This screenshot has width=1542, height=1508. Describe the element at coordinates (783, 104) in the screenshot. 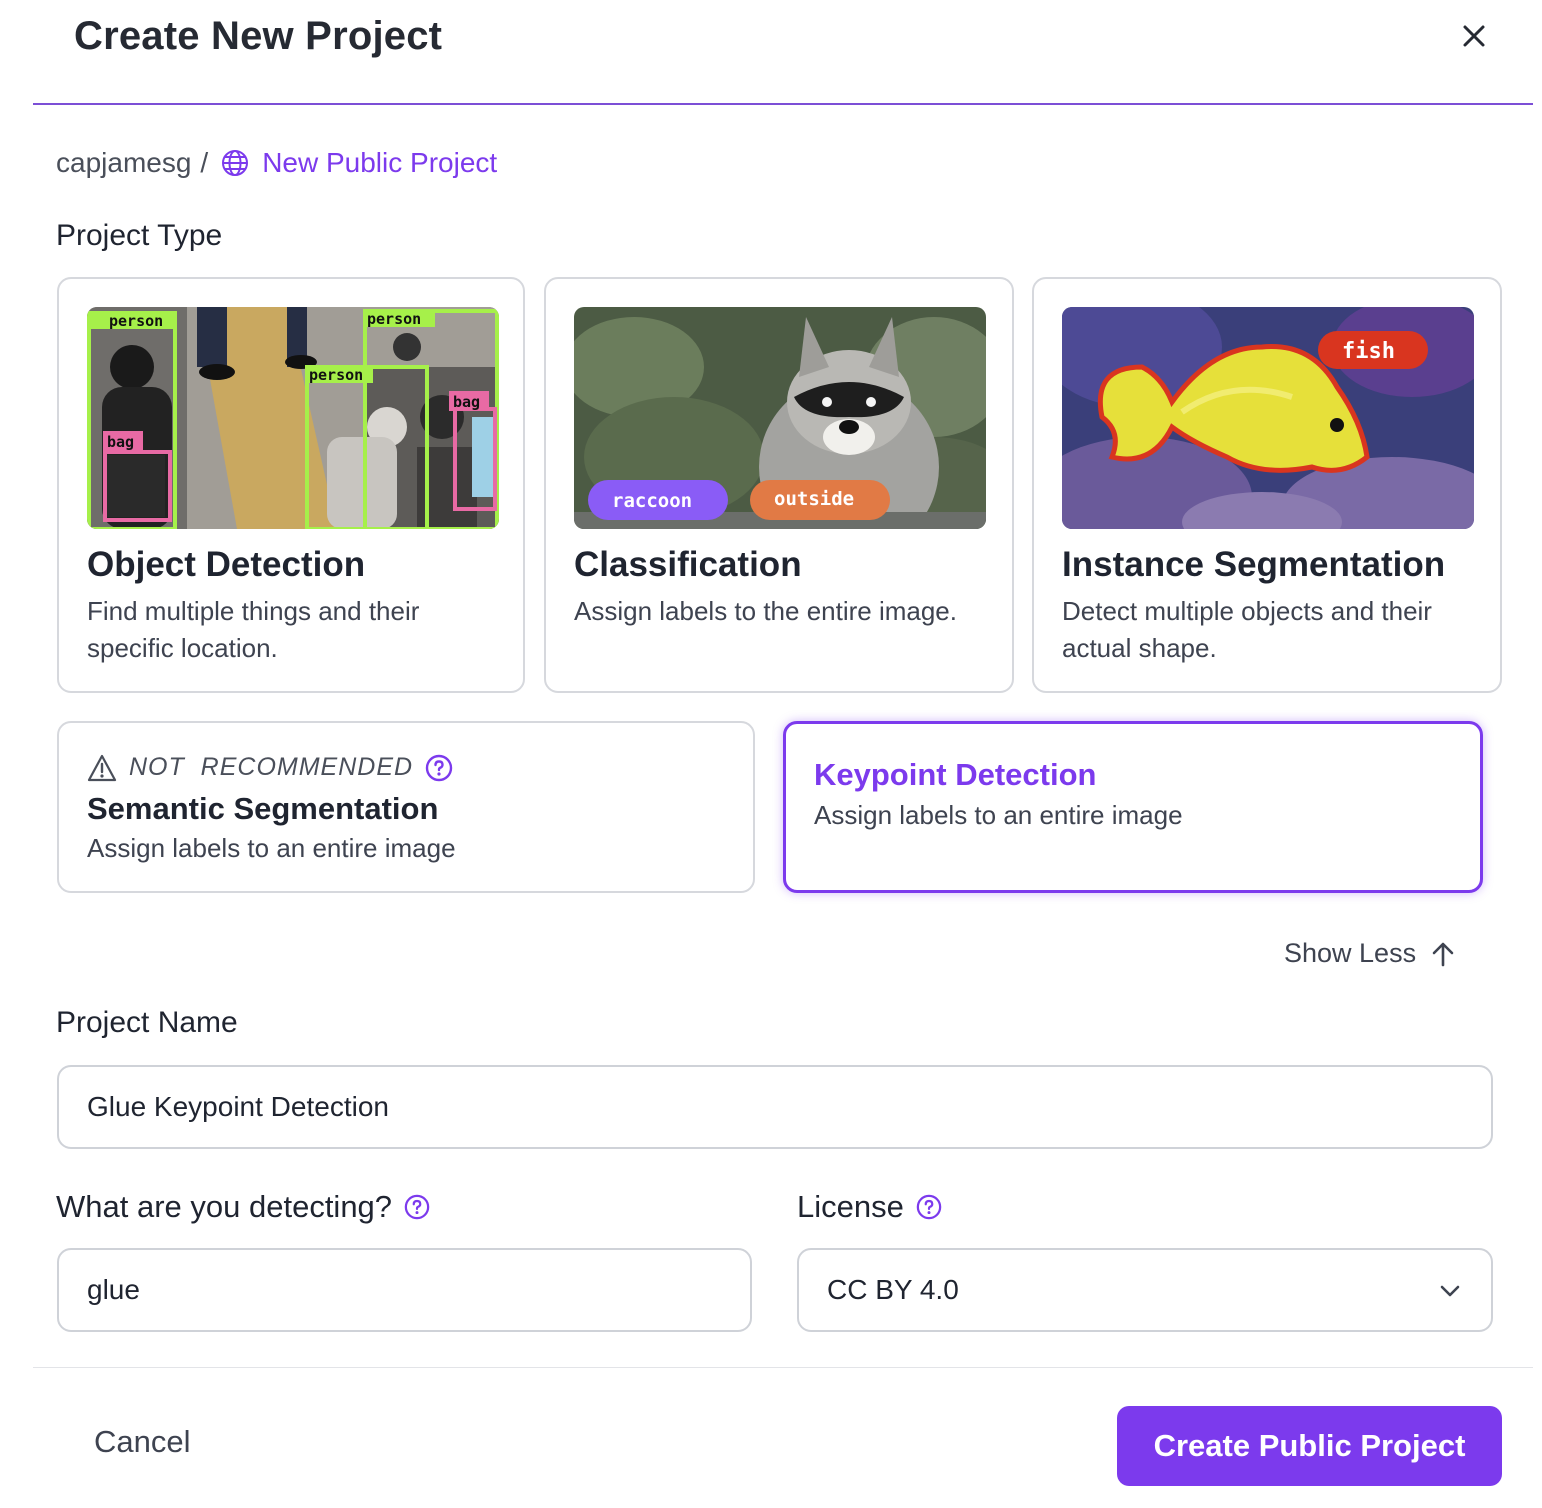

I see `header-divider` at that location.